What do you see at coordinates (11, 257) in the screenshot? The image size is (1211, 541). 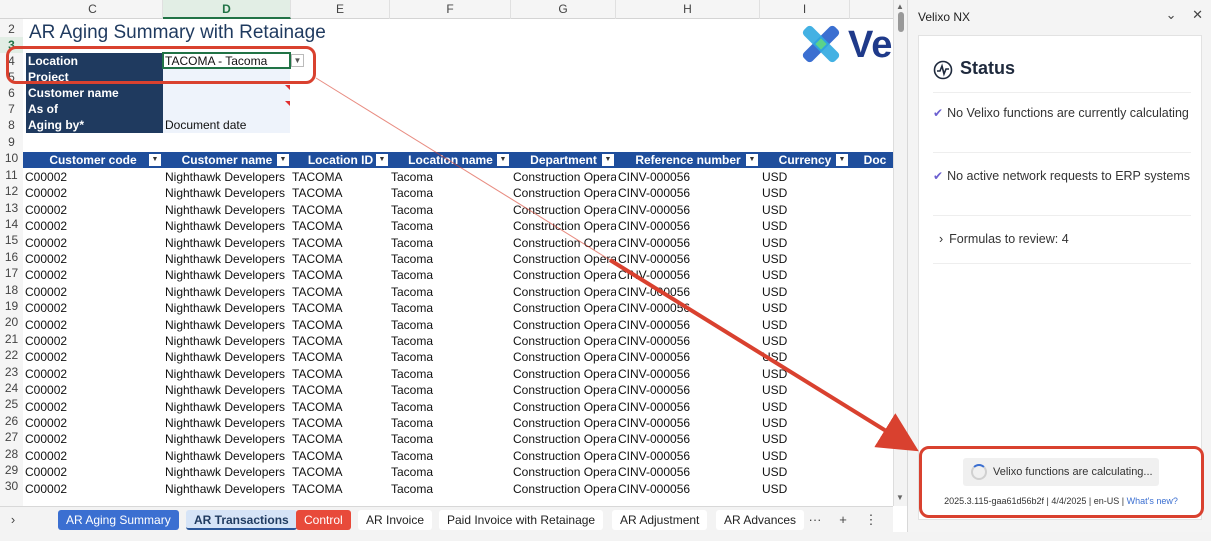 I see `row-header: 16` at bounding box center [11, 257].